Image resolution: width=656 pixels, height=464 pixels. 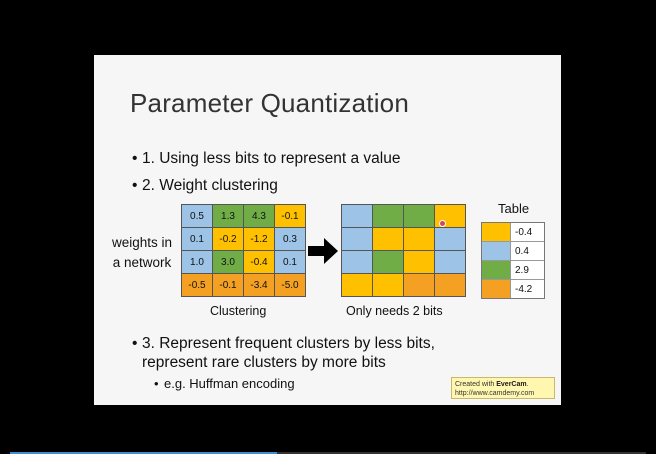 What do you see at coordinates (266, 158) in the screenshot?
I see `bullet-1: • 1. Using less bits to represent a value` at bounding box center [266, 158].